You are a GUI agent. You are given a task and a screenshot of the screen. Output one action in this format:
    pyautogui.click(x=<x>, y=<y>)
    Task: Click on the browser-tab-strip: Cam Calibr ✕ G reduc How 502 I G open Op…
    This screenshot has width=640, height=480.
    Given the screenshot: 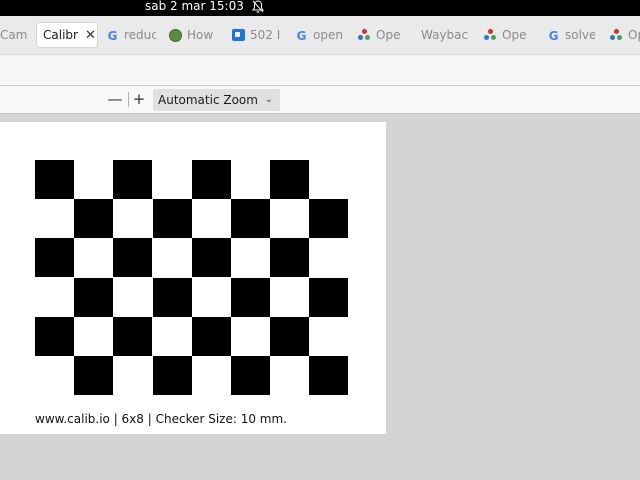 What is the action you would take?
    pyautogui.click(x=320, y=35)
    